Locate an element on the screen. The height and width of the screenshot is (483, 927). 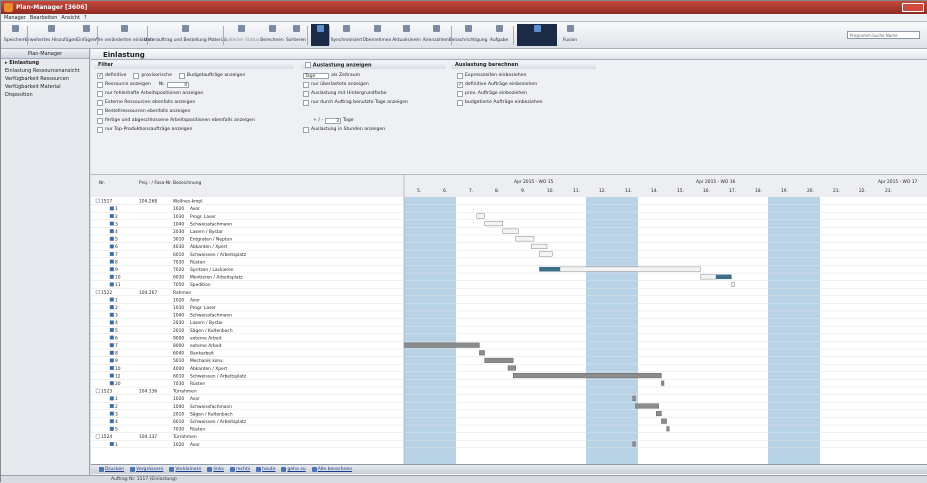
toolbar-button-3: Alle veränderten einlasten is located at coordinates (124, 35).